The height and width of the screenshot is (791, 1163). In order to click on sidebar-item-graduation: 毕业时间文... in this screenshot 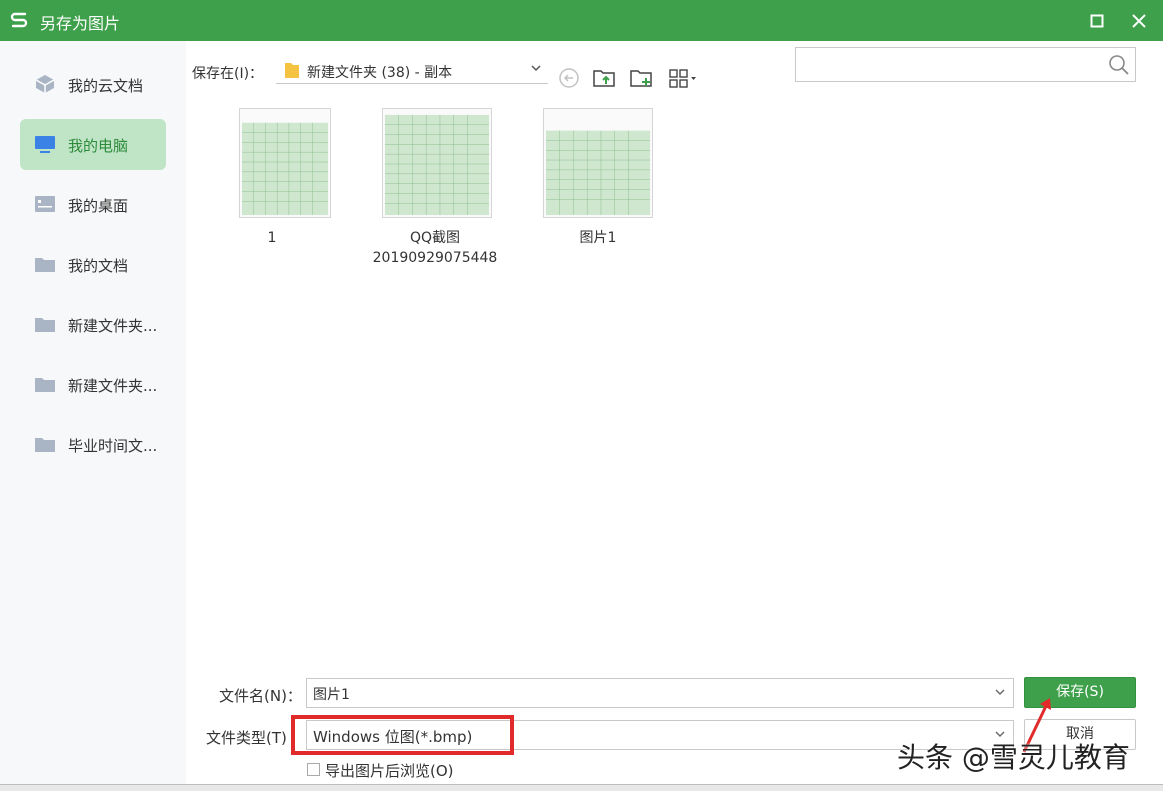, I will do `click(93, 444)`.